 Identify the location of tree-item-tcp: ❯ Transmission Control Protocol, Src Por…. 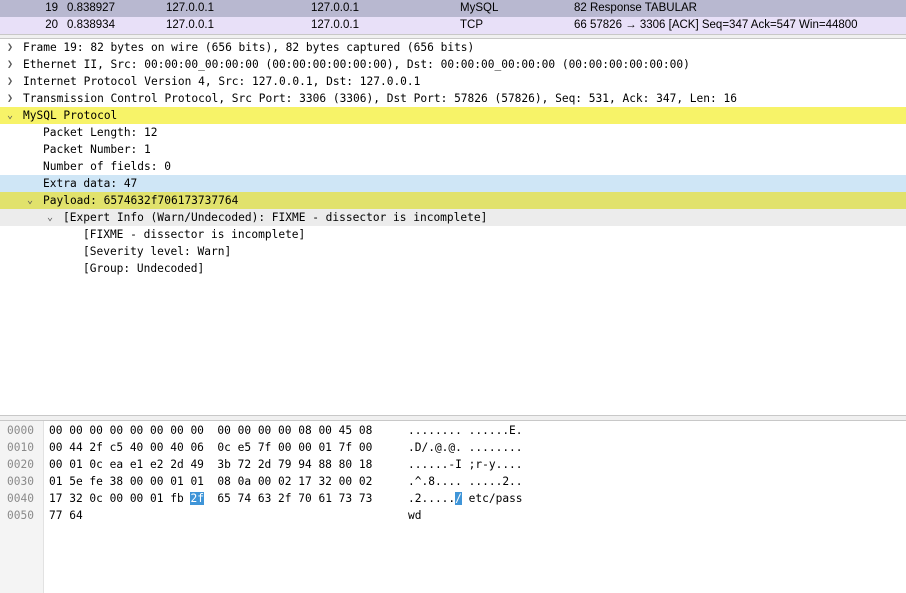
(453, 98).